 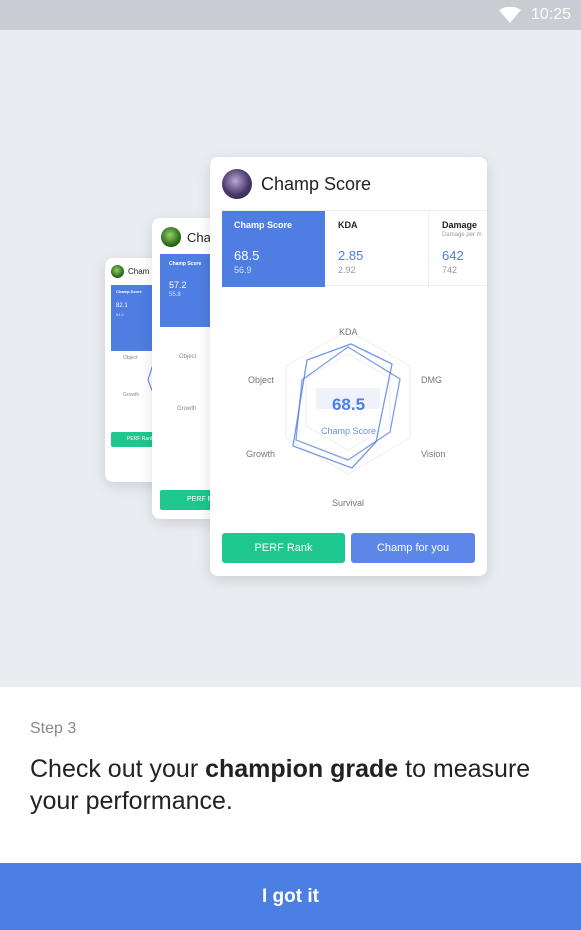 I want to click on perf-rank-button-label: PERF Rank, so click(x=140, y=439).